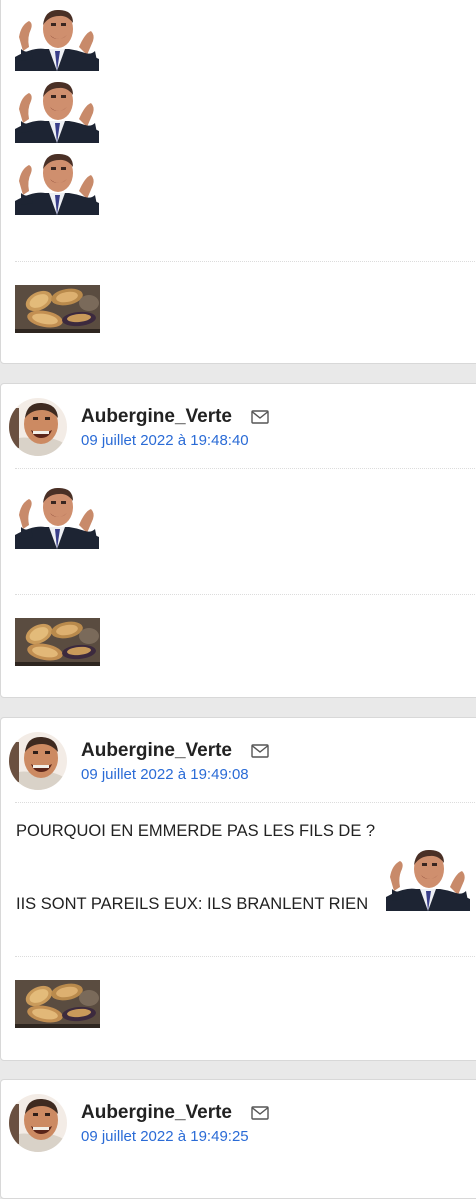 Image resolution: width=476 pixels, height=1199 pixels. What do you see at coordinates (165, 440) in the screenshot?
I see `post-date: 09 juillet 2022 à 19:48:40` at bounding box center [165, 440].